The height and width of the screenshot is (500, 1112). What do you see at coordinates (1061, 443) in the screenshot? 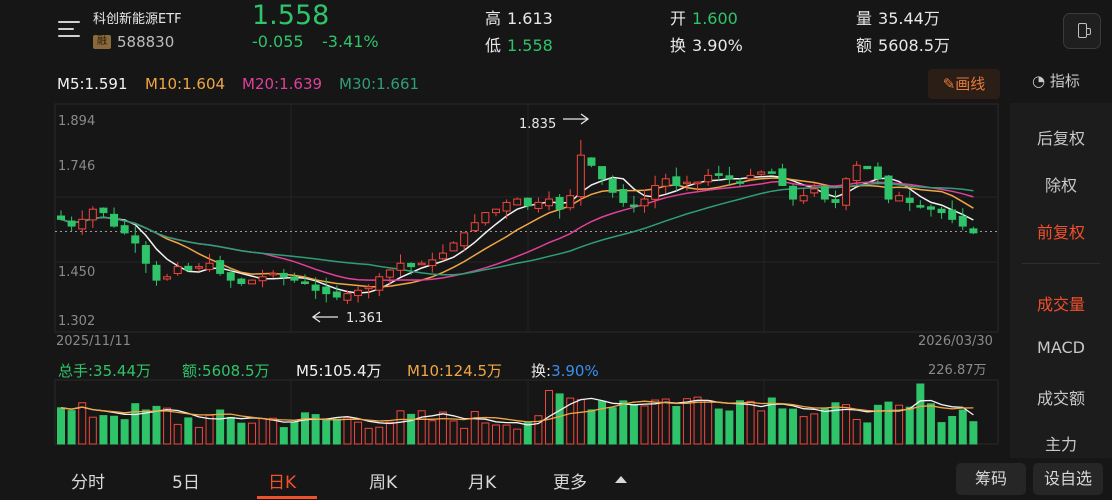
I see `side-item-main-force: 主力` at bounding box center [1061, 443].